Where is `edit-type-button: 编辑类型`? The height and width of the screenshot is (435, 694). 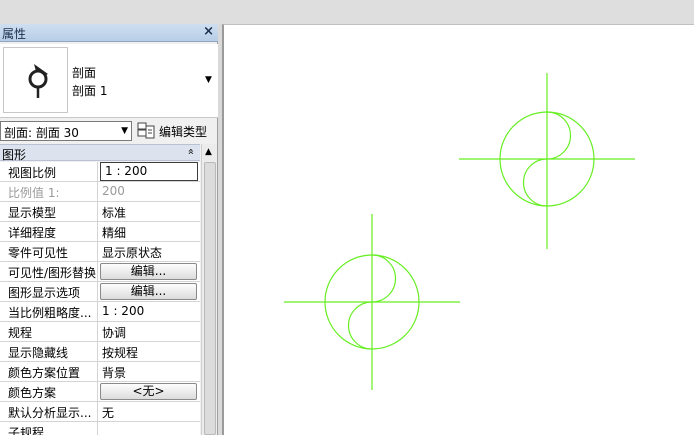 edit-type-button: 编辑类型 is located at coordinates (177, 131).